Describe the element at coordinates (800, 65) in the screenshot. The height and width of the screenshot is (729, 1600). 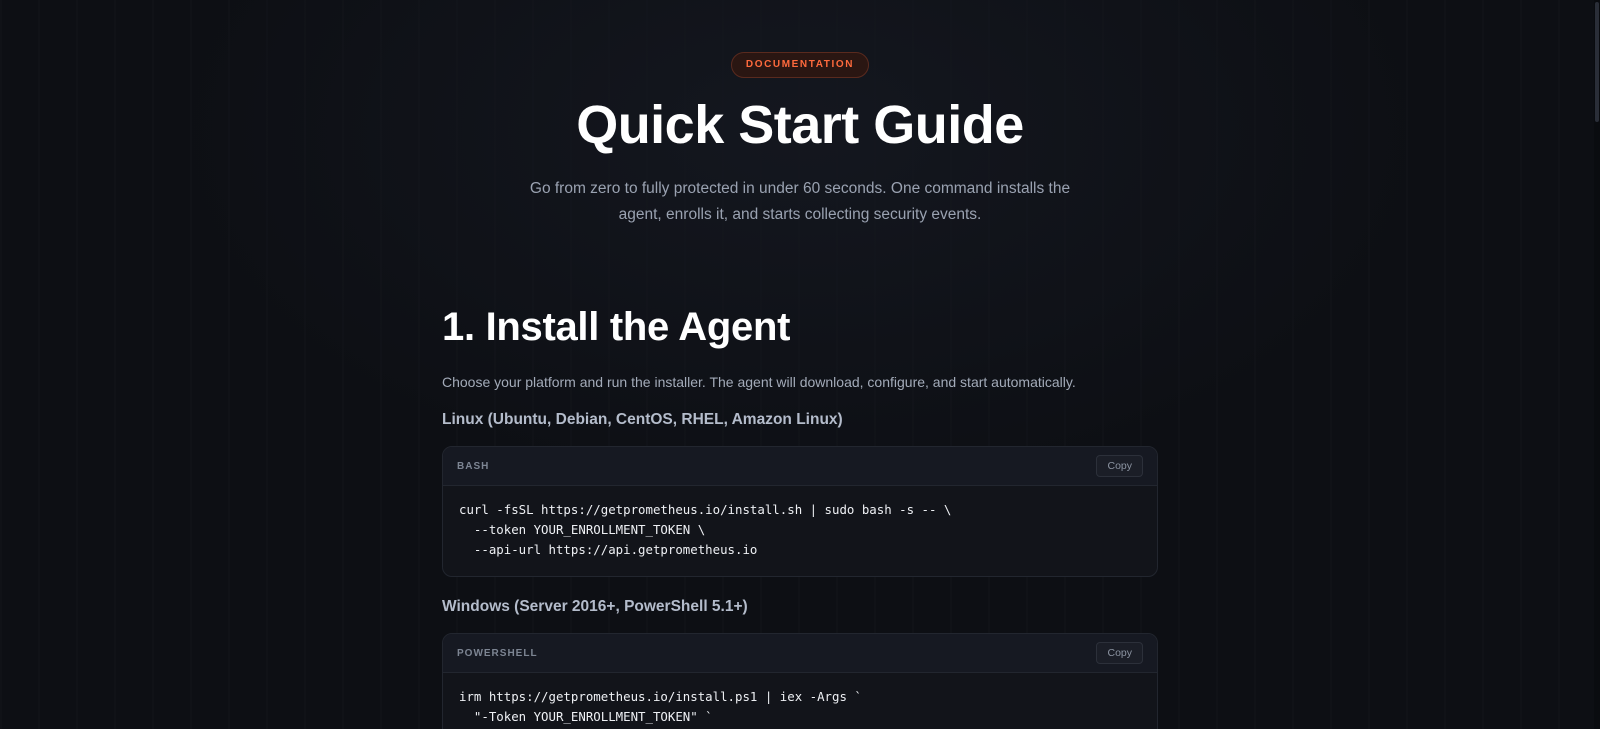
I see `documentation-badge: DOCUMENTATION` at that location.